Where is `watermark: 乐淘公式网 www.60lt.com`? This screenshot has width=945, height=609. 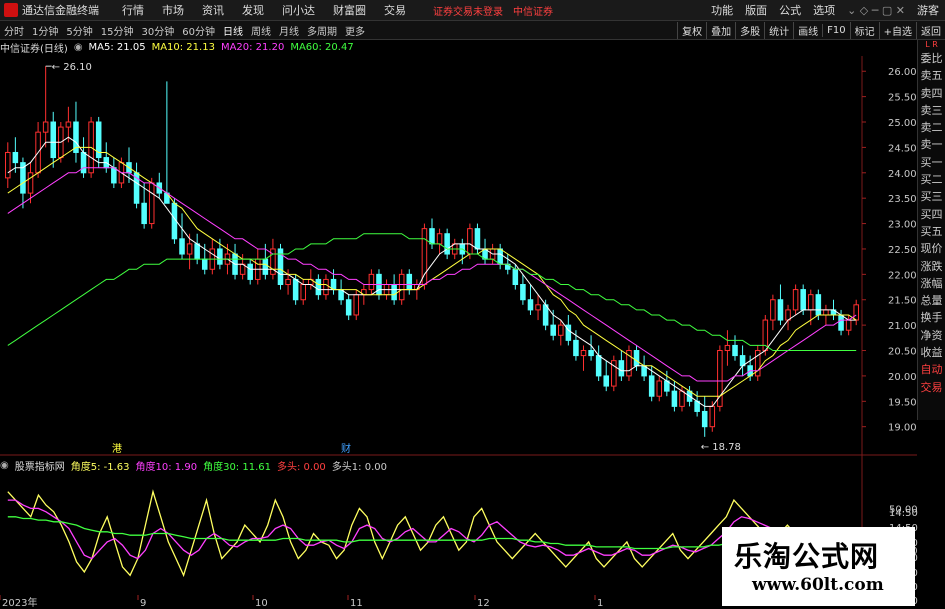
watermark: 乐淘公式网 www.60lt.com is located at coordinates (818, 566).